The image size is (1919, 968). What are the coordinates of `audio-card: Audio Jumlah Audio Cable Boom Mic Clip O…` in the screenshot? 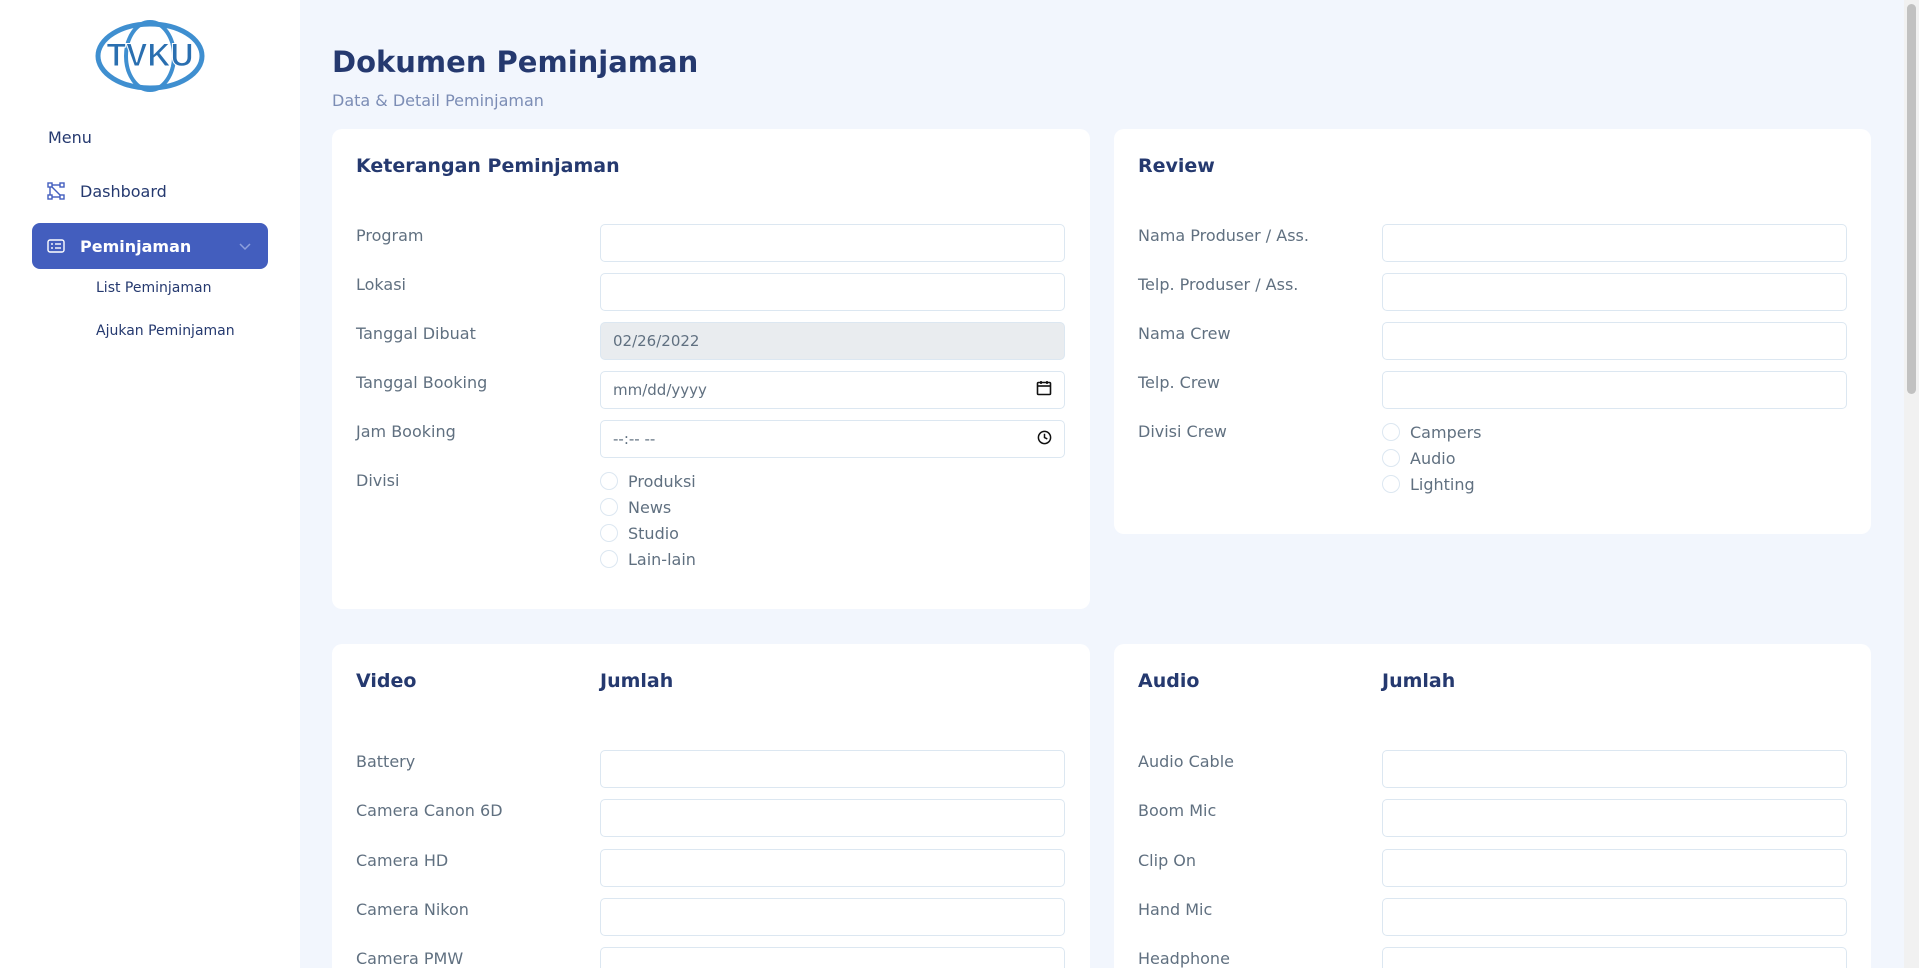 It's located at (1492, 806).